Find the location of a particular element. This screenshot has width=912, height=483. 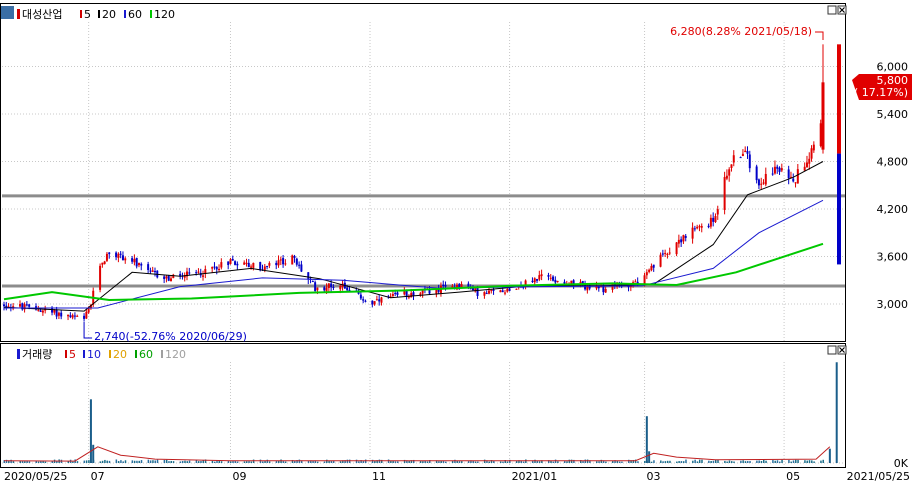

high-pointer is located at coordinates (819, 35).